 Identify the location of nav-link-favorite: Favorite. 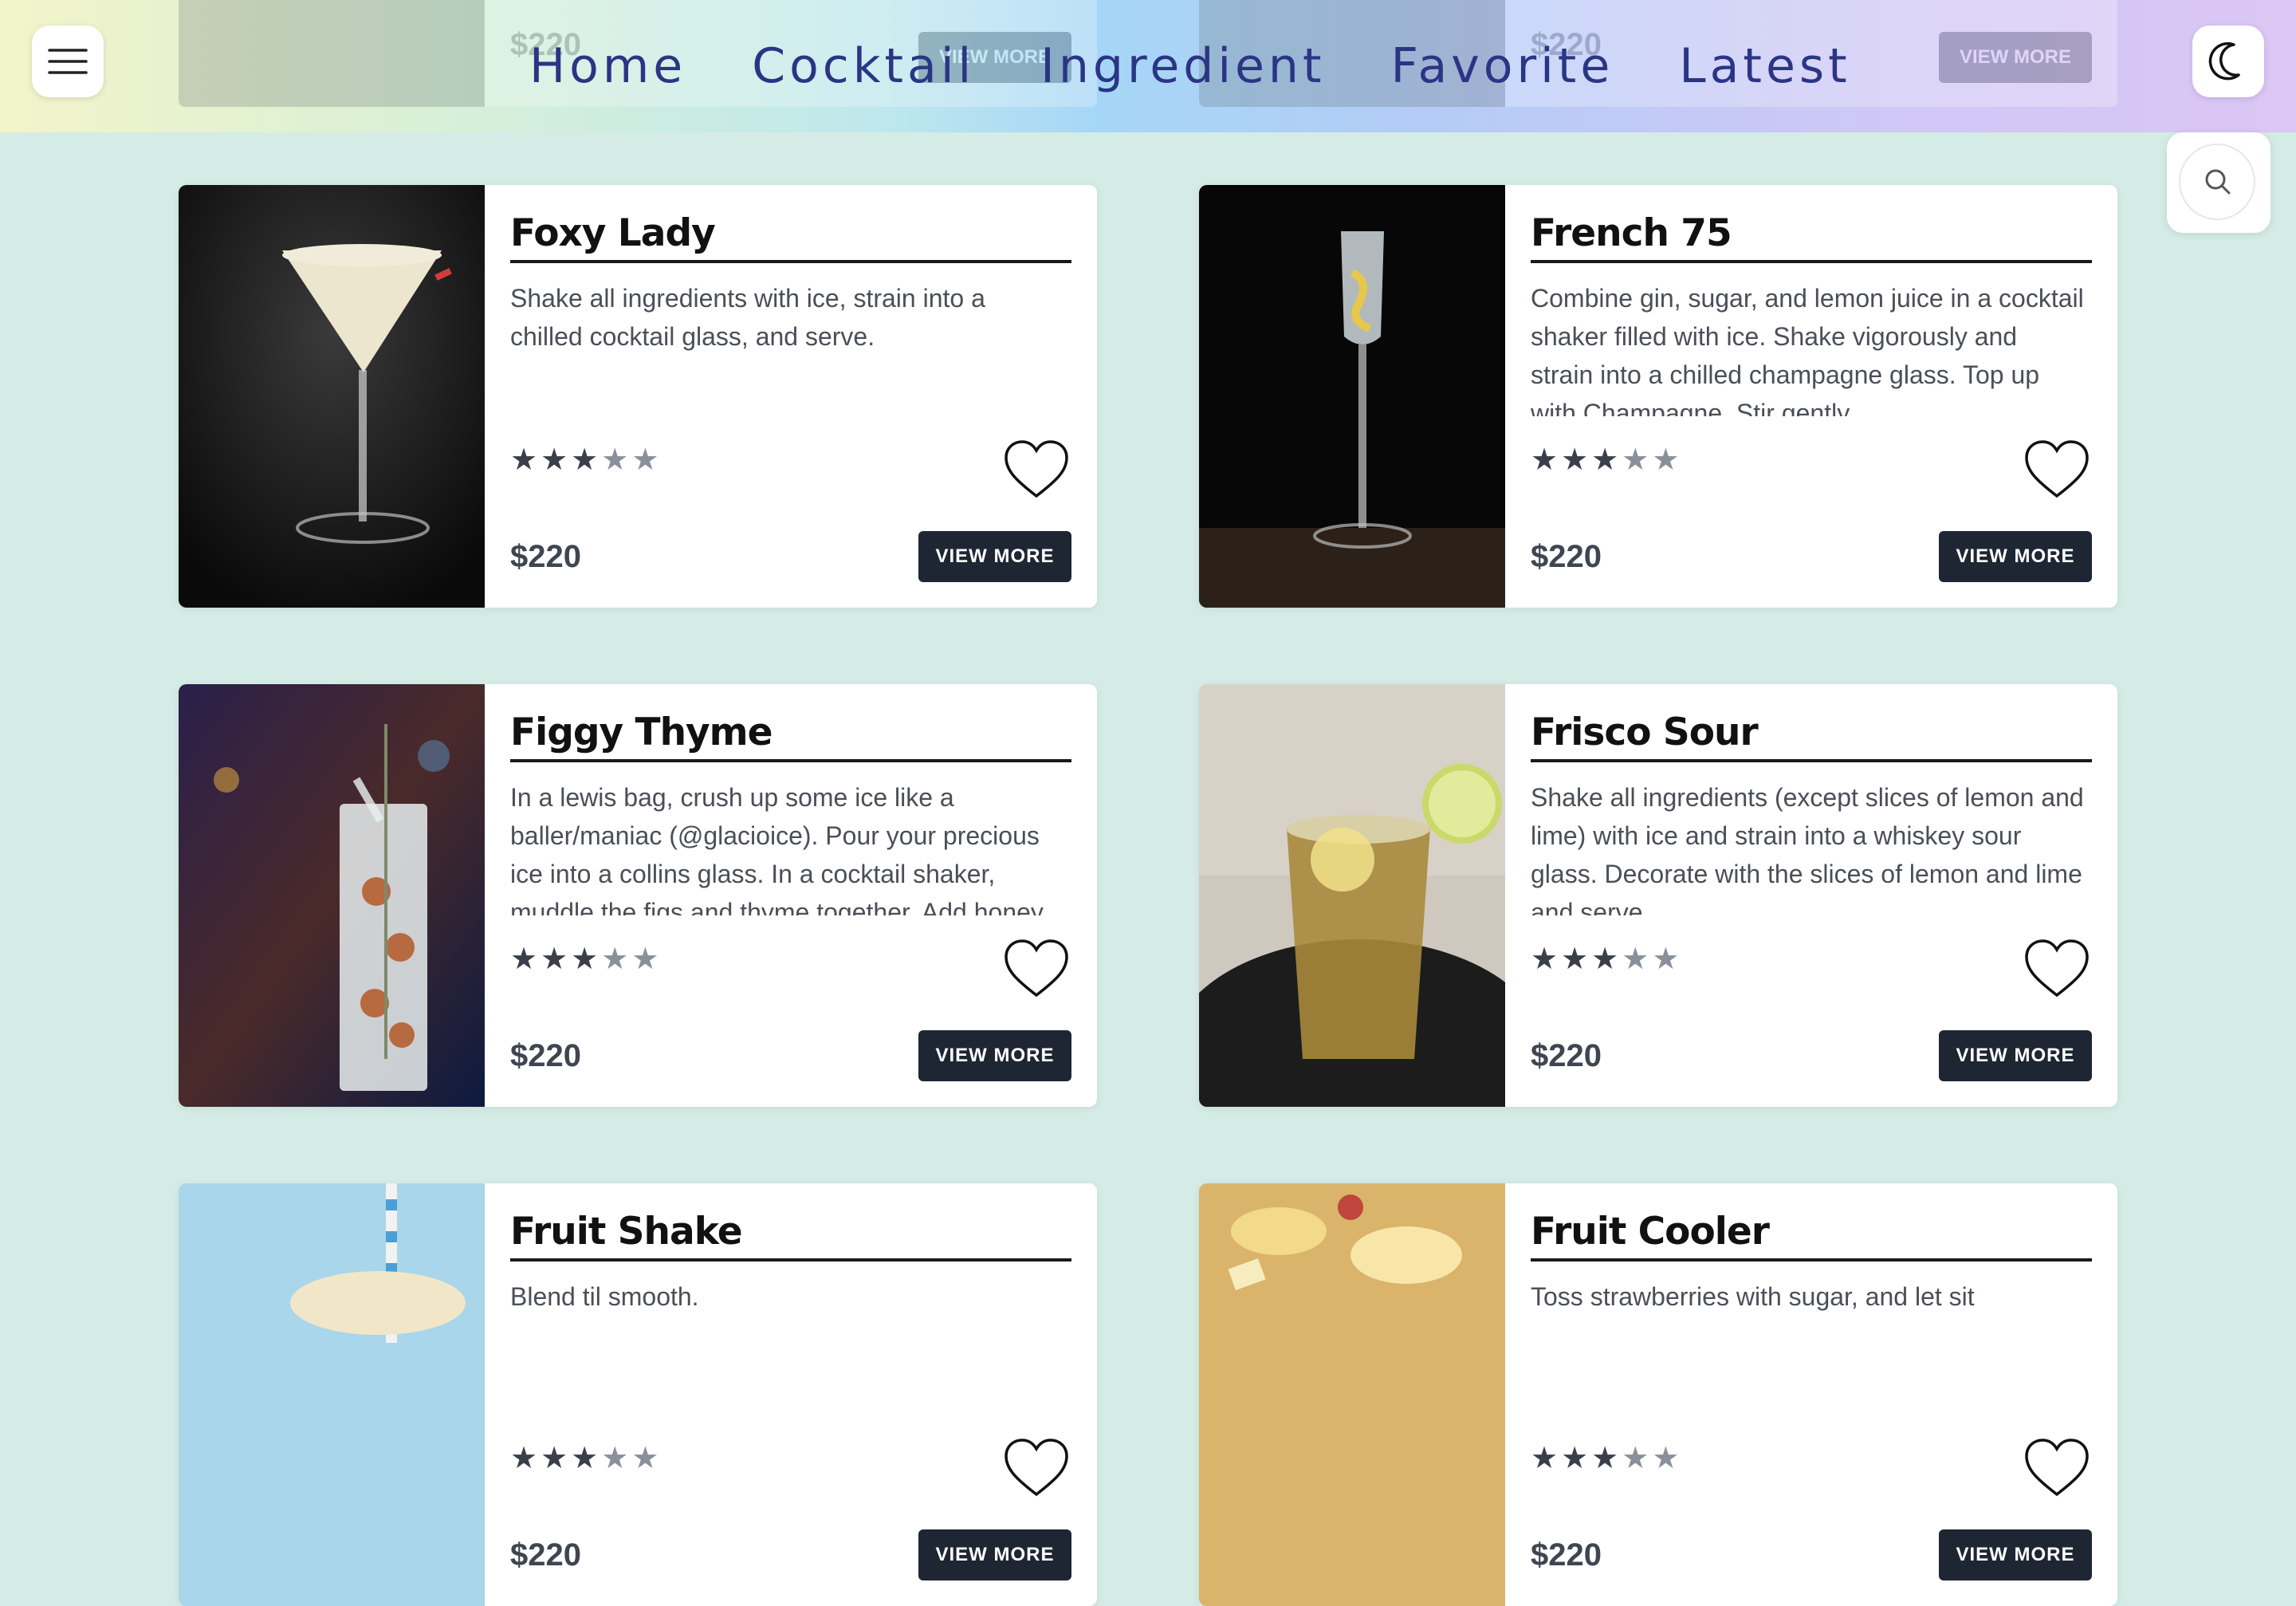
(1502, 66).